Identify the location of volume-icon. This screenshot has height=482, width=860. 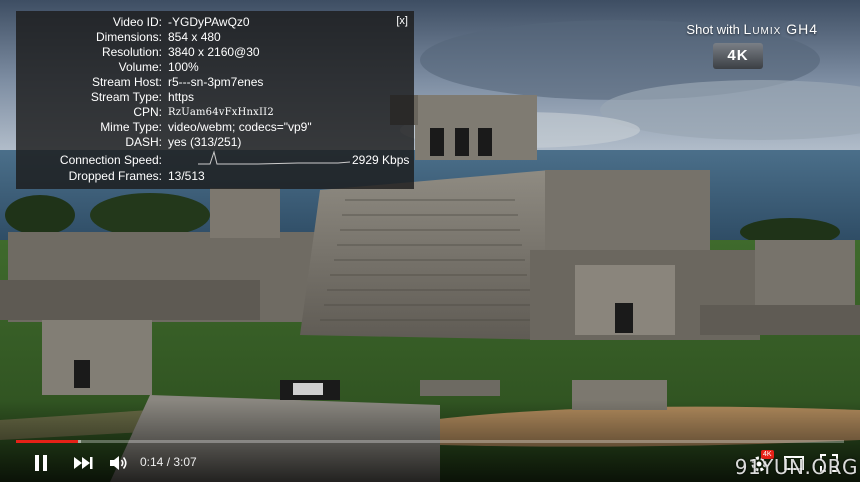
(118, 463).